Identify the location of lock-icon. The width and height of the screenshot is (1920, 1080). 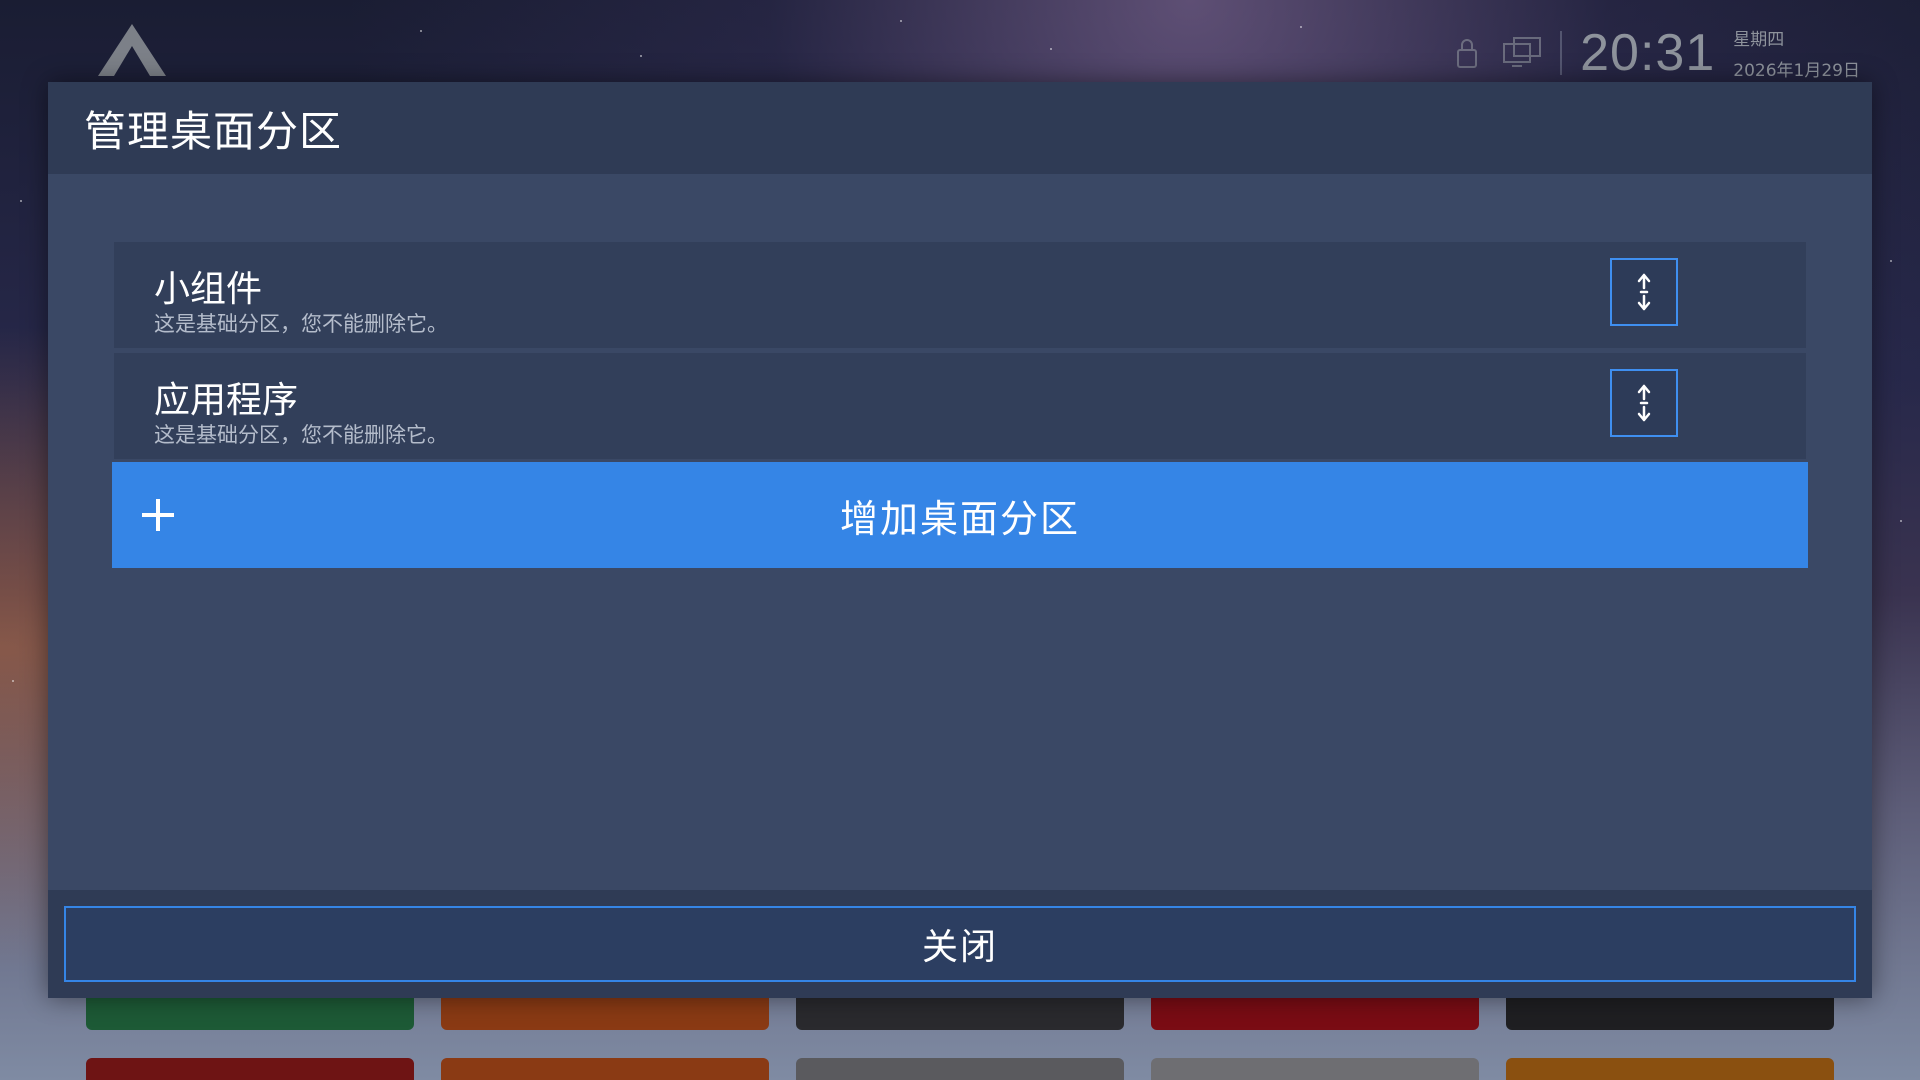
(1467, 53).